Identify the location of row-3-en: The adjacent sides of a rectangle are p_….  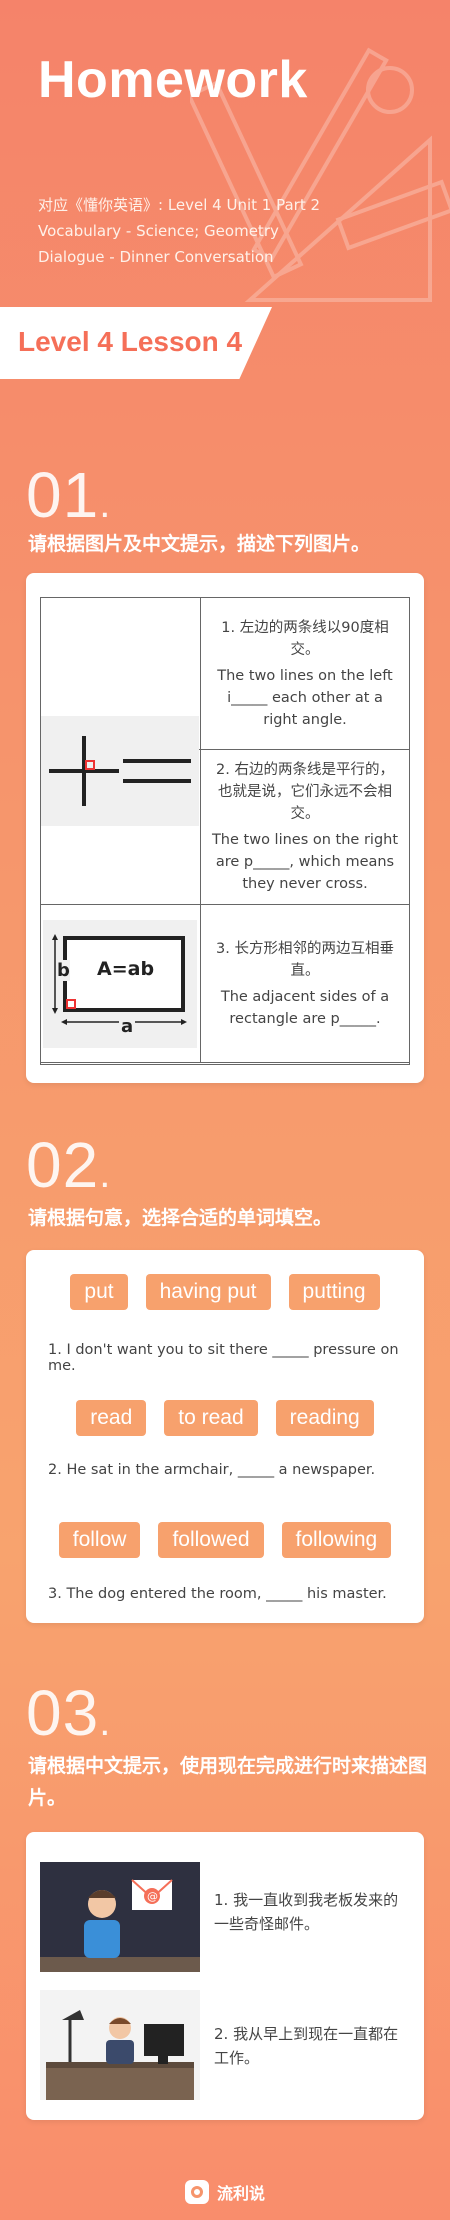
(305, 1007).